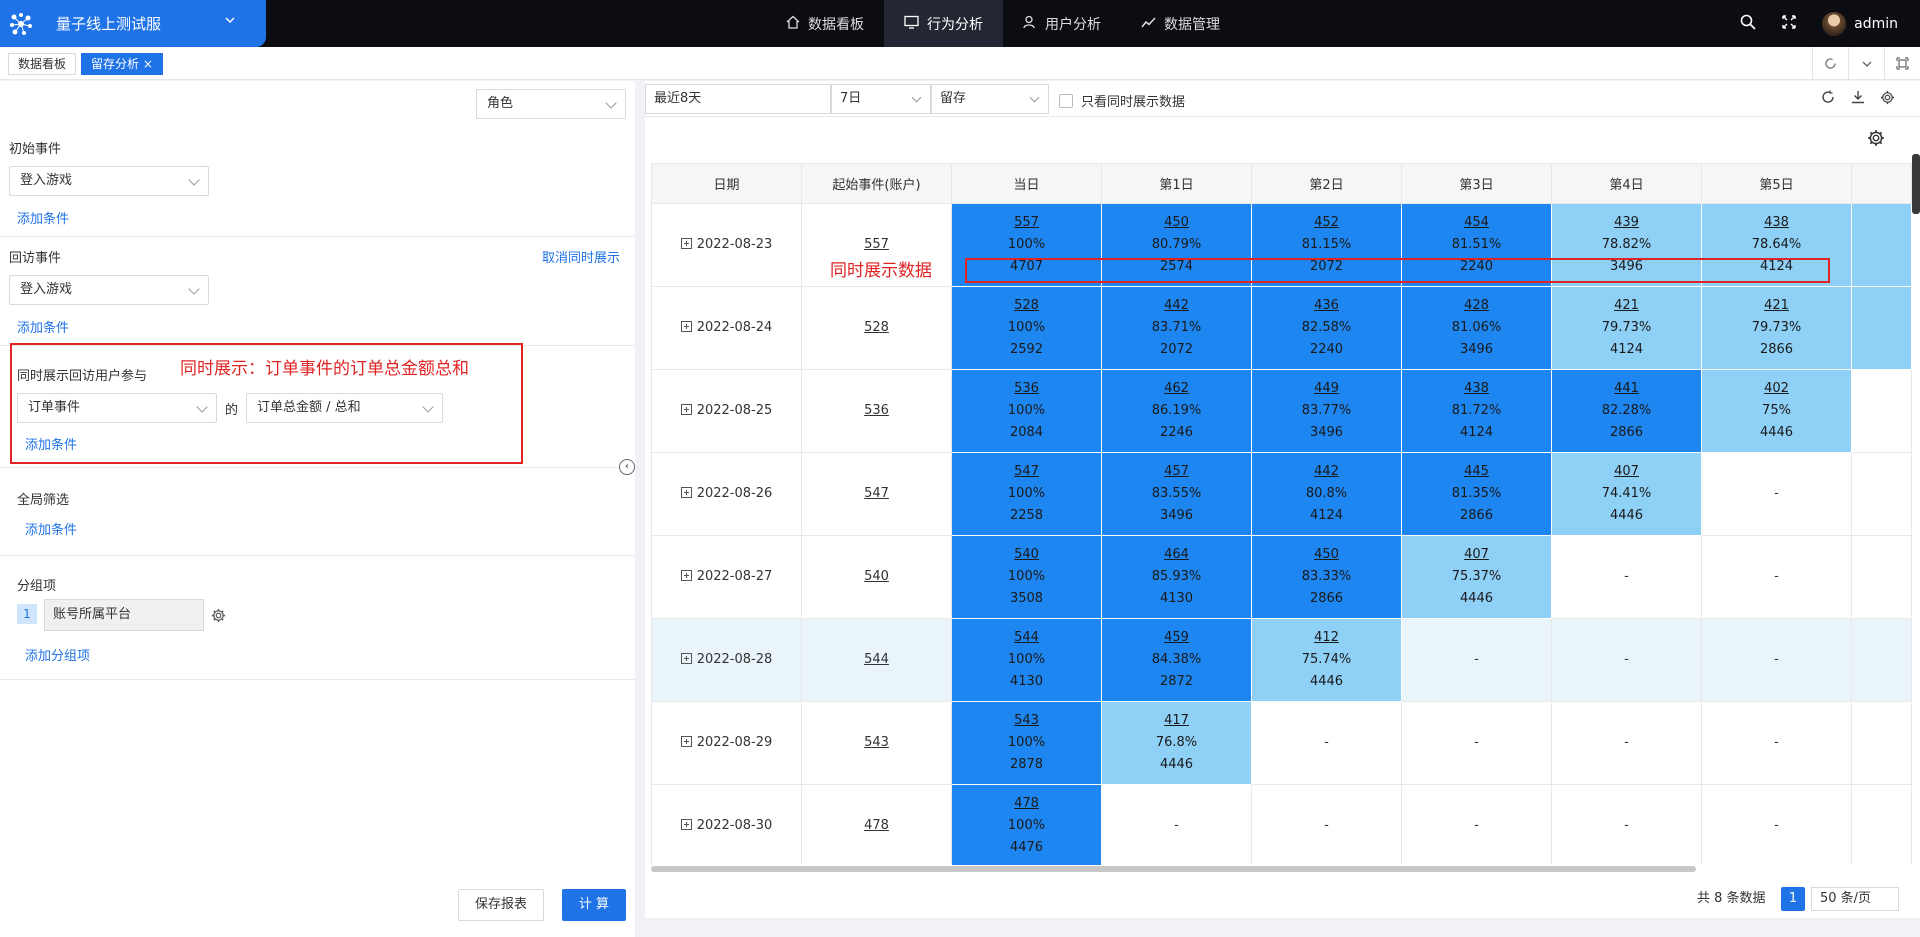 The image size is (1920, 937). What do you see at coordinates (1916, 184) in the screenshot?
I see `side-handle` at bounding box center [1916, 184].